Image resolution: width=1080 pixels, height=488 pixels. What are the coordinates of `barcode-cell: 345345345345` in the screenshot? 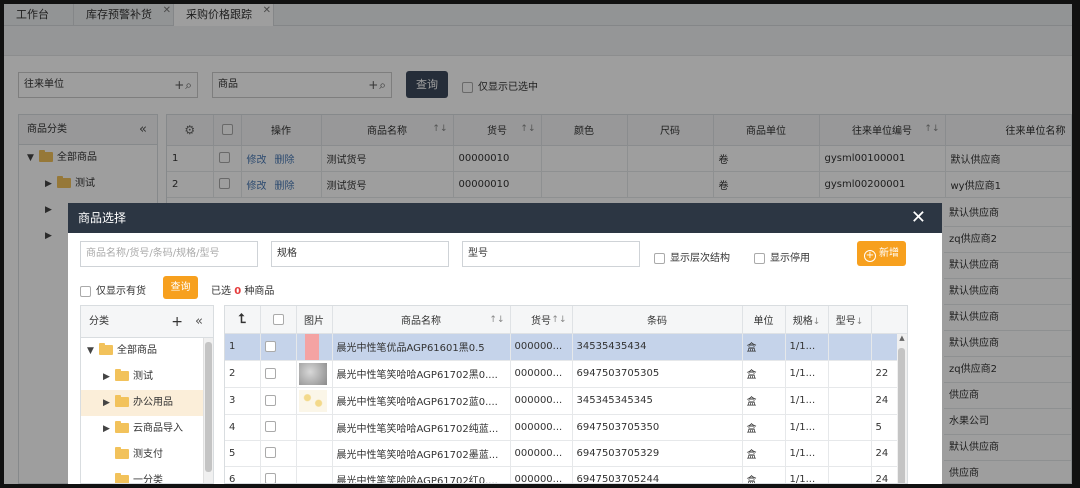 It's located at (657, 401).